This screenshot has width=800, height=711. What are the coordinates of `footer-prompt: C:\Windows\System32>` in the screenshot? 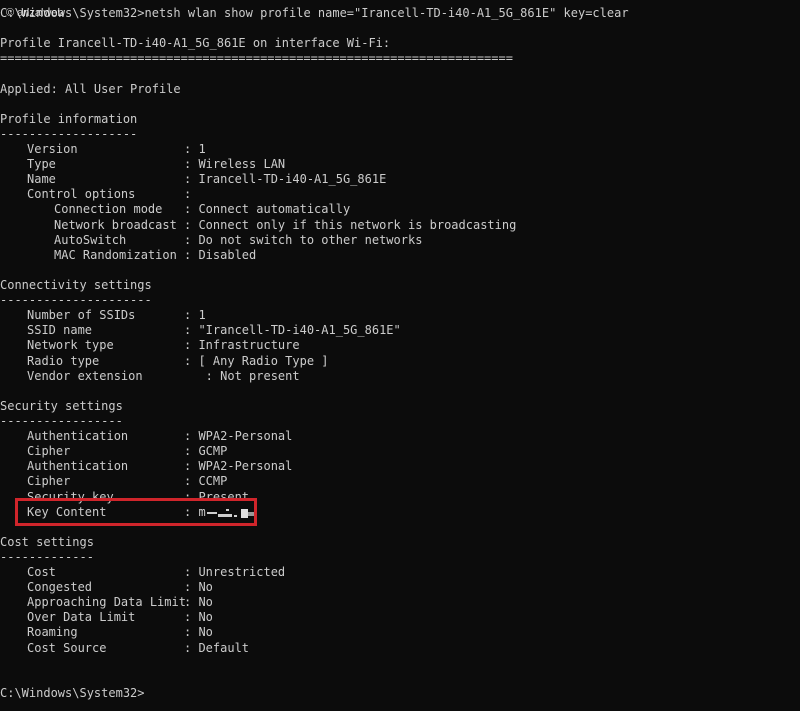 It's located at (72, 692).